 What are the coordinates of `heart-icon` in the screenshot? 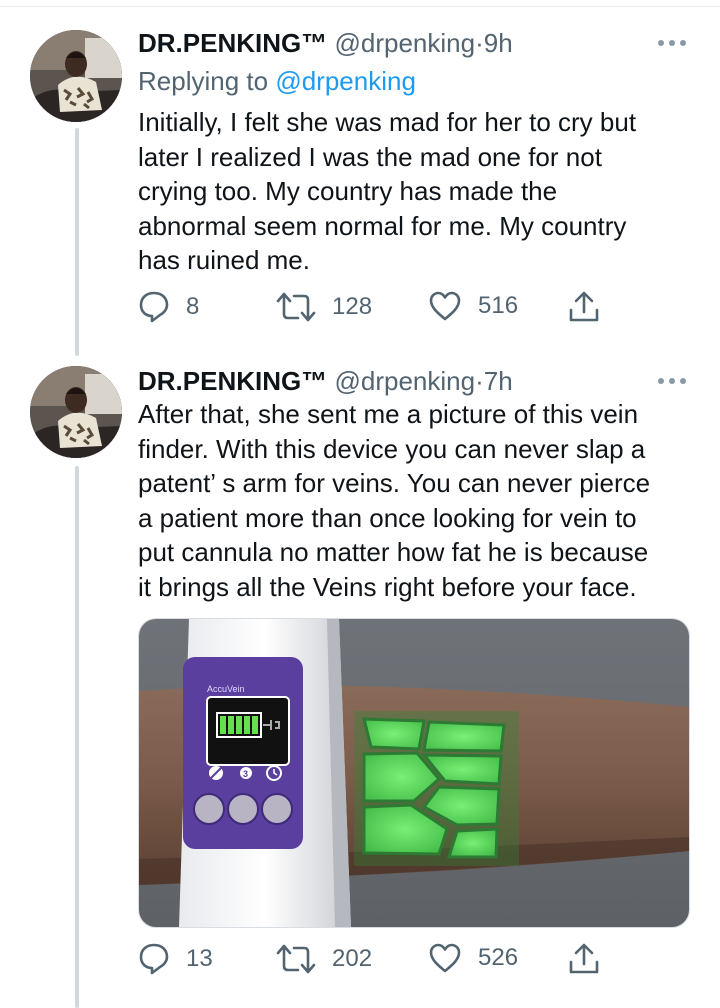 It's located at (445, 958).